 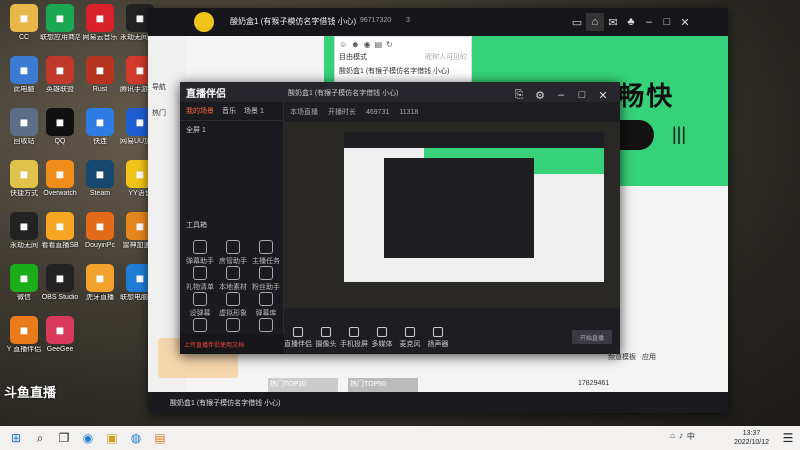 I want to click on kankan-icon: ■, so click(x=60, y=226).